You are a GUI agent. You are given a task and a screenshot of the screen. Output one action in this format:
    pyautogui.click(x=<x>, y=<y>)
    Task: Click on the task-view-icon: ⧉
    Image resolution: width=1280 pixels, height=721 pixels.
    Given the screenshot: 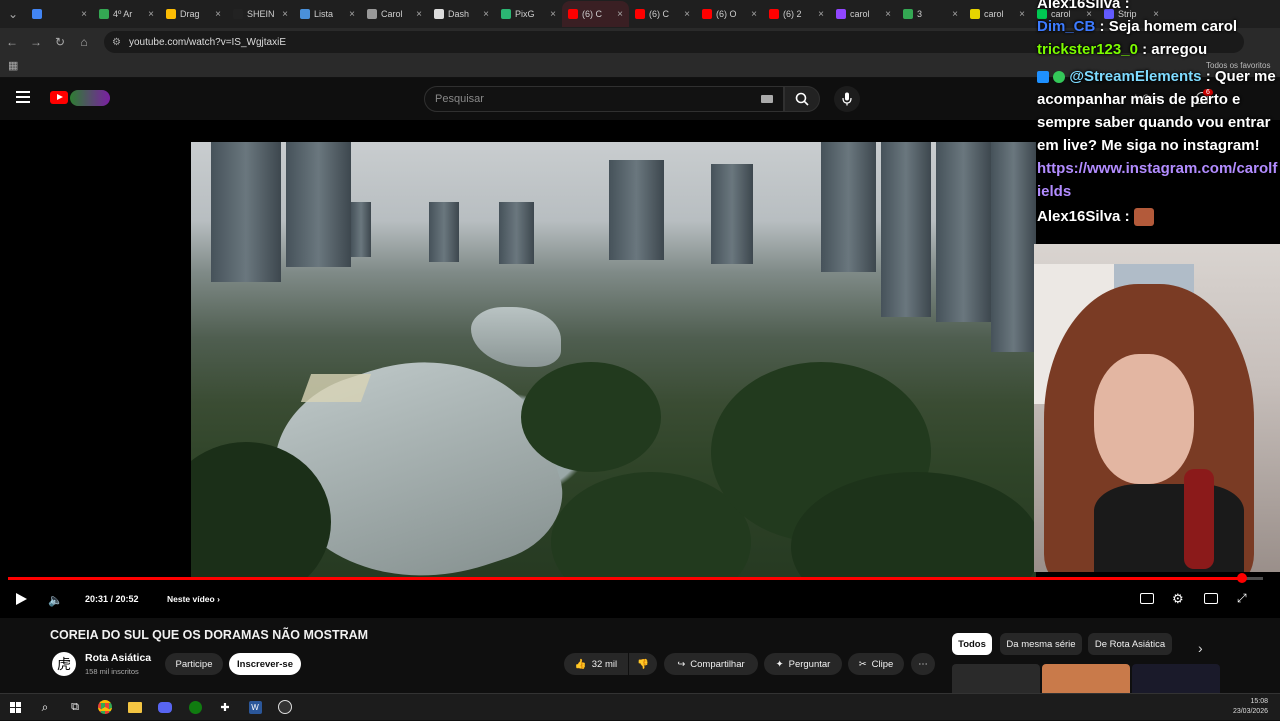 What is the action you would take?
    pyautogui.click(x=75, y=707)
    